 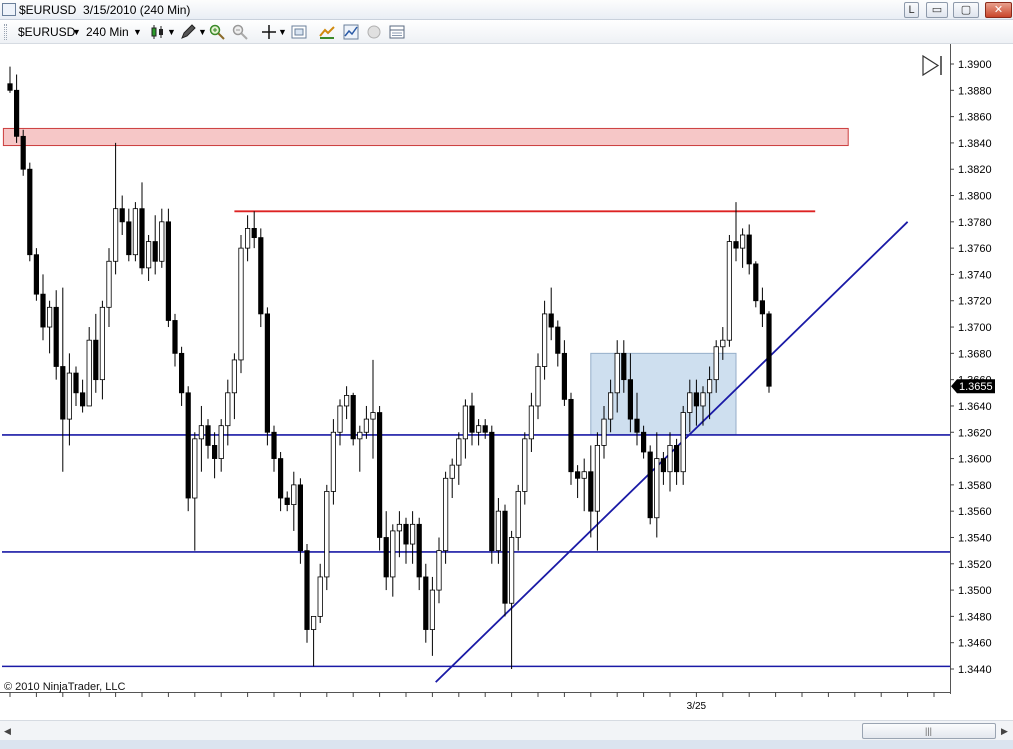 What do you see at coordinates (240, 32) in the screenshot?
I see `zoom-out-icon` at bounding box center [240, 32].